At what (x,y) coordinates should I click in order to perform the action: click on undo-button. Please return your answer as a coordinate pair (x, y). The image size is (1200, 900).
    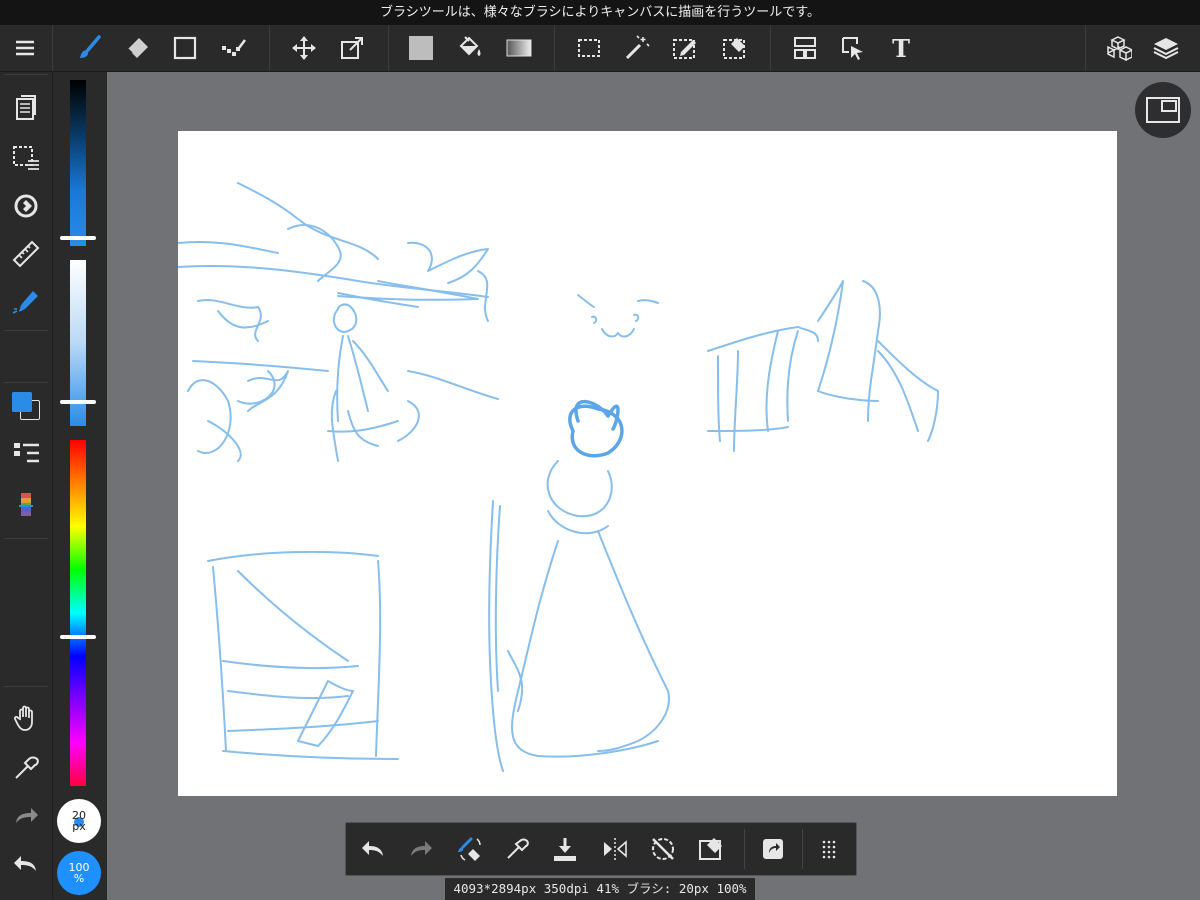
    Looking at the image, I should click on (26, 864).